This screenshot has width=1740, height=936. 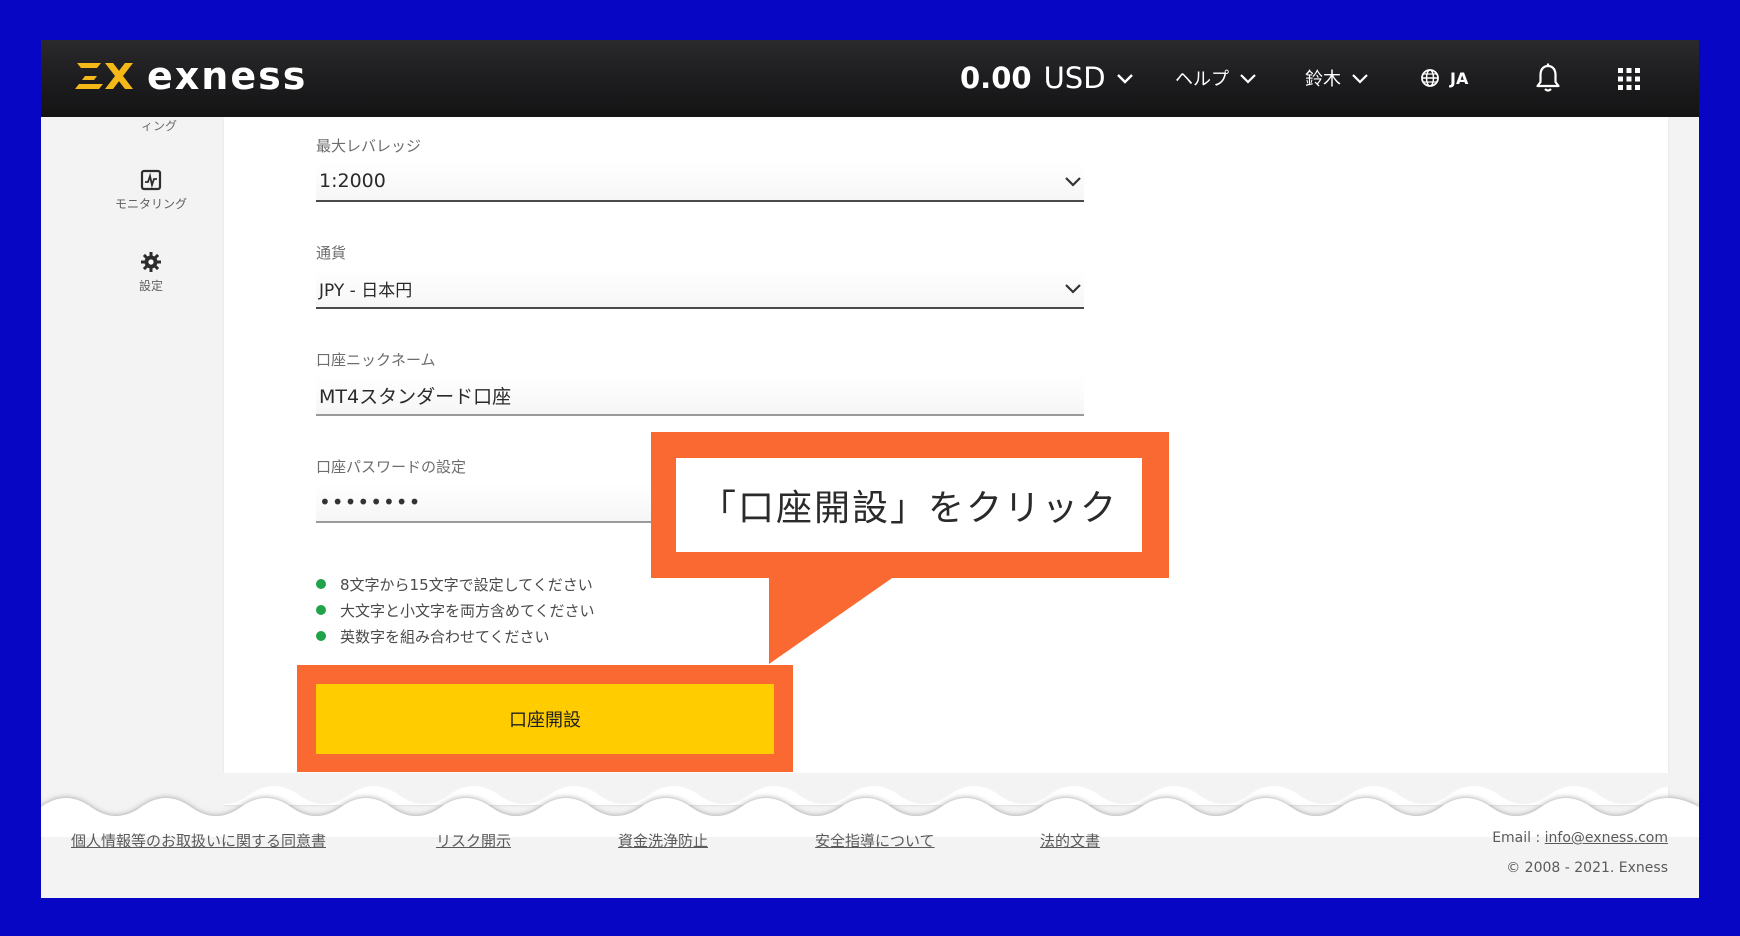 What do you see at coordinates (1444, 78) in the screenshot?
I see `language-selector: JA` at bounding box center [1444, 78].